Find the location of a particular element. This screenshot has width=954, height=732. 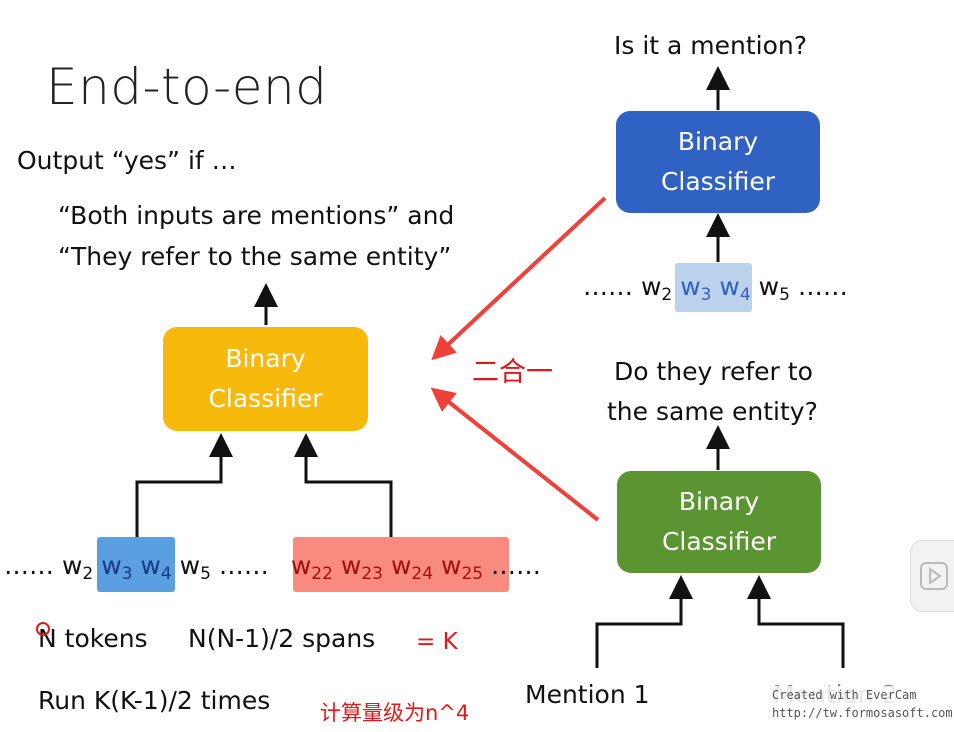

merge-label: 二合一 is located at coordinates (512, 372).